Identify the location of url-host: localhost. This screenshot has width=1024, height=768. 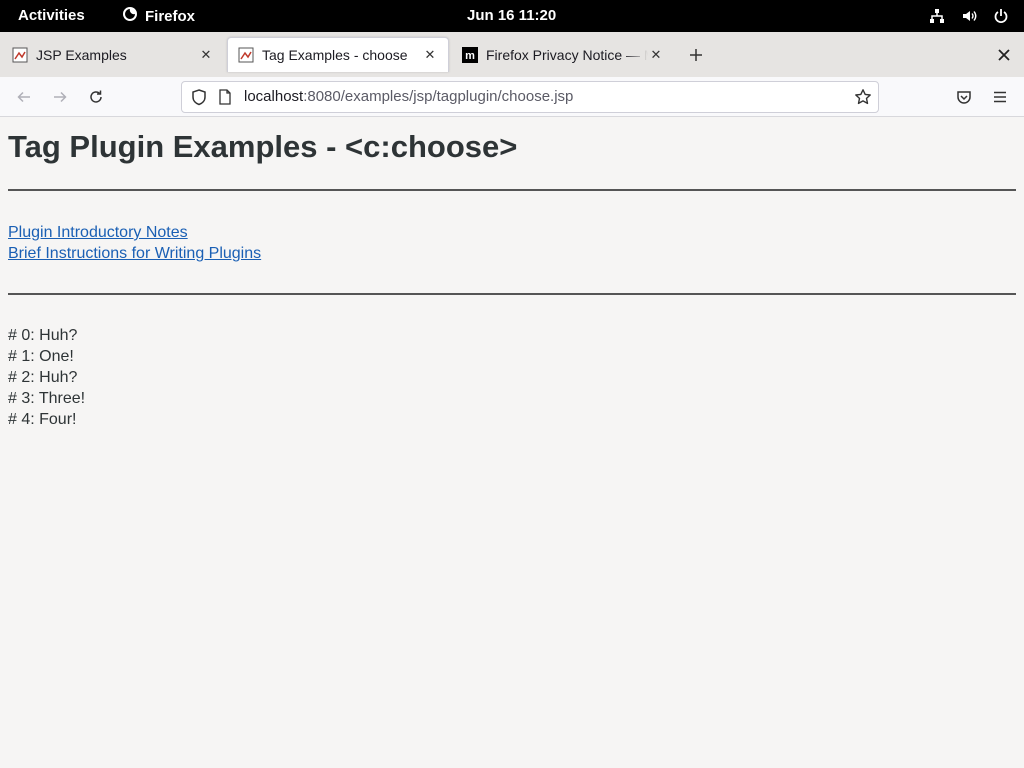
(274, 96).